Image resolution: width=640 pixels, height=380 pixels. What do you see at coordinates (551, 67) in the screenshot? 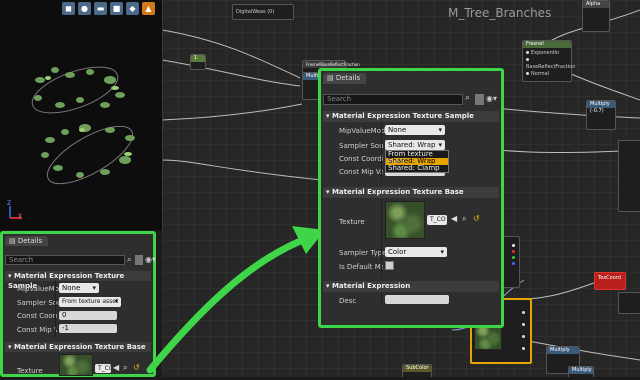
I see `pin-label: BaseReflectFraction` at bounding box center [551, 67].